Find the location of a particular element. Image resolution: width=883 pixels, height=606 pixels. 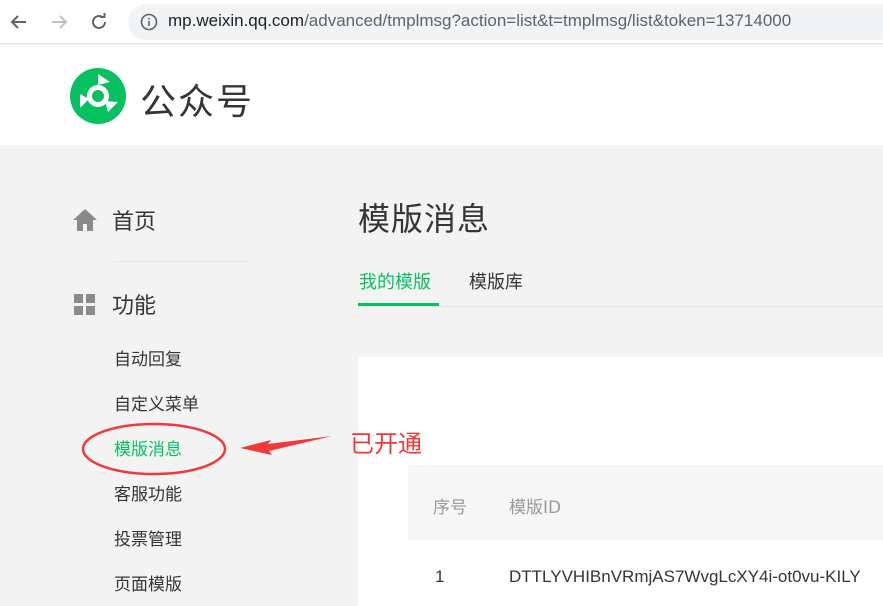

sidebar-features: 功能 is located at coordinates (114, 304).